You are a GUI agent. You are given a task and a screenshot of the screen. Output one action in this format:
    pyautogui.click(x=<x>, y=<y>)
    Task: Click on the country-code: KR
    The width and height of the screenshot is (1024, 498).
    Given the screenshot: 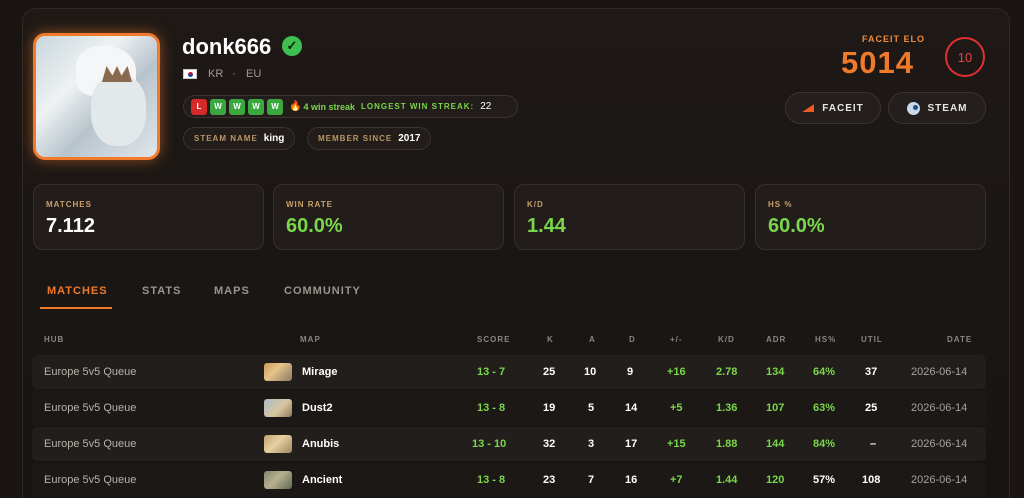 What is the action you would take?
    pyautogui.click(x=216, y=74)
    